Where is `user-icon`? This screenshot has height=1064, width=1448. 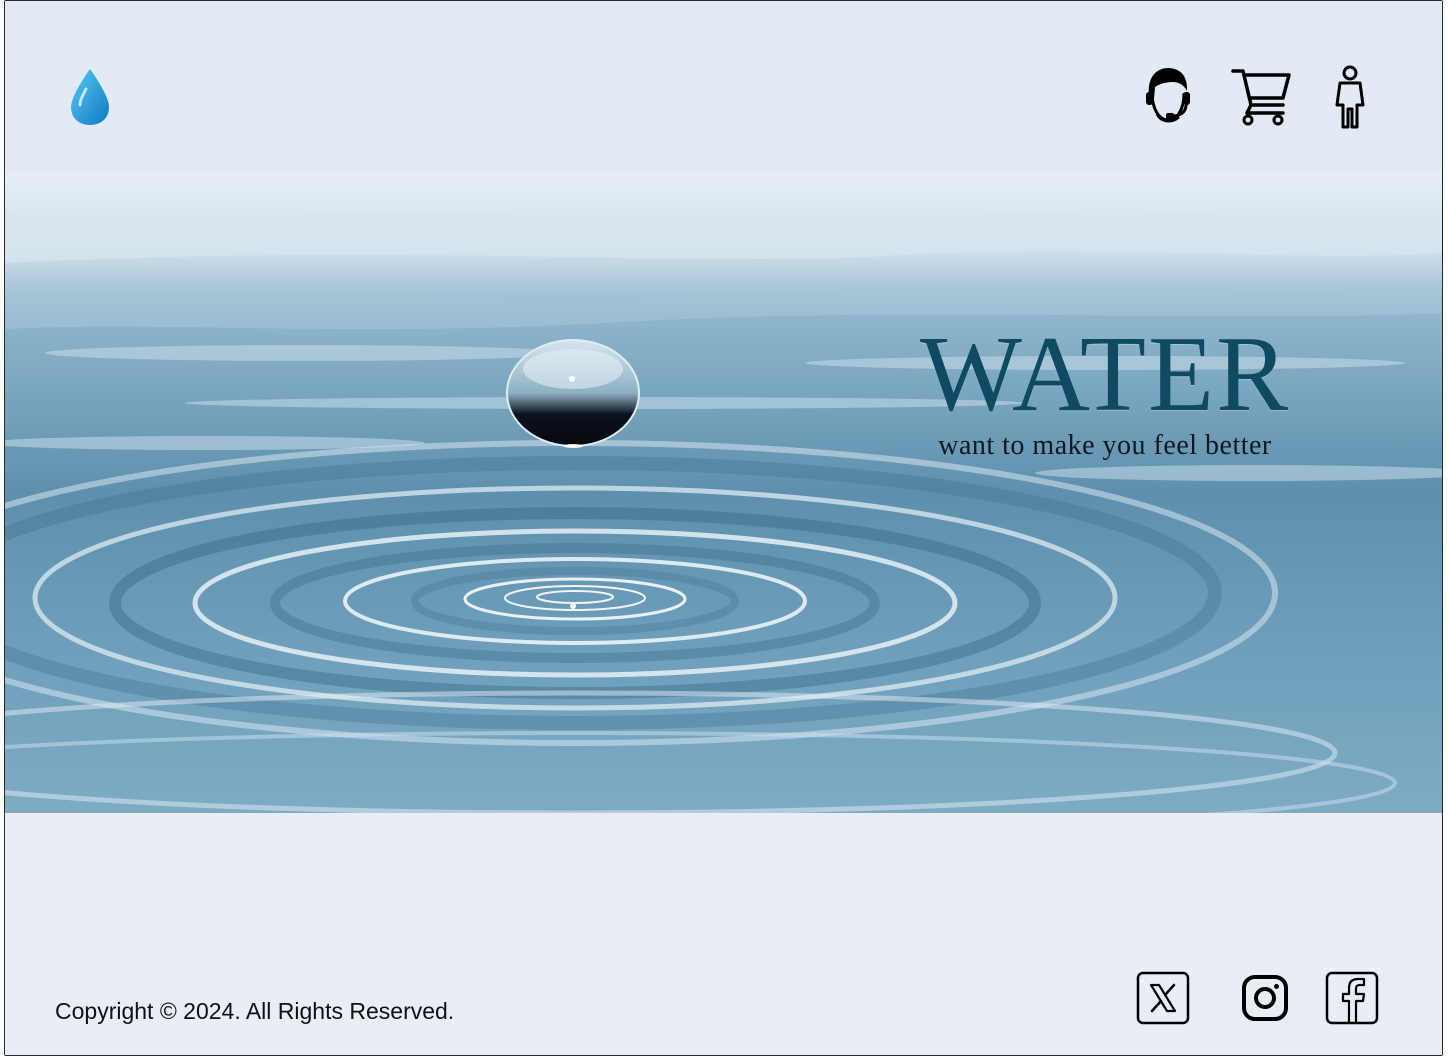 user-icon is located at coordinates (1350, 97).